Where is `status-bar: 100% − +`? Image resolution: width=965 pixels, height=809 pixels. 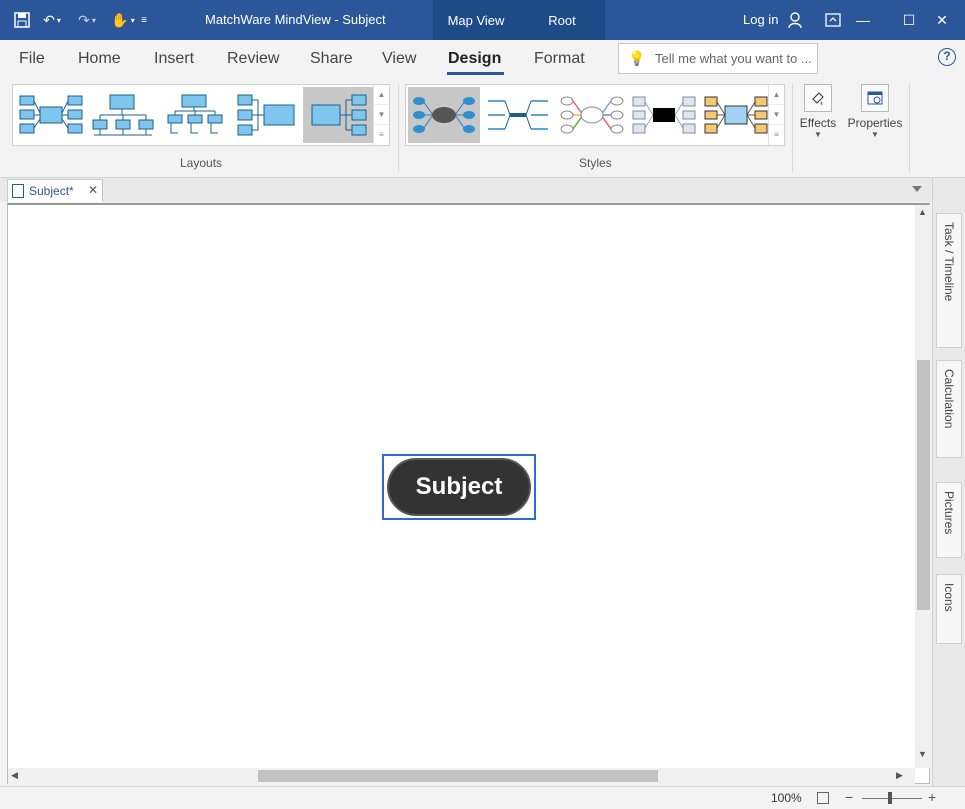 status-bar: 100% − + is located at coordinates (482, 797).